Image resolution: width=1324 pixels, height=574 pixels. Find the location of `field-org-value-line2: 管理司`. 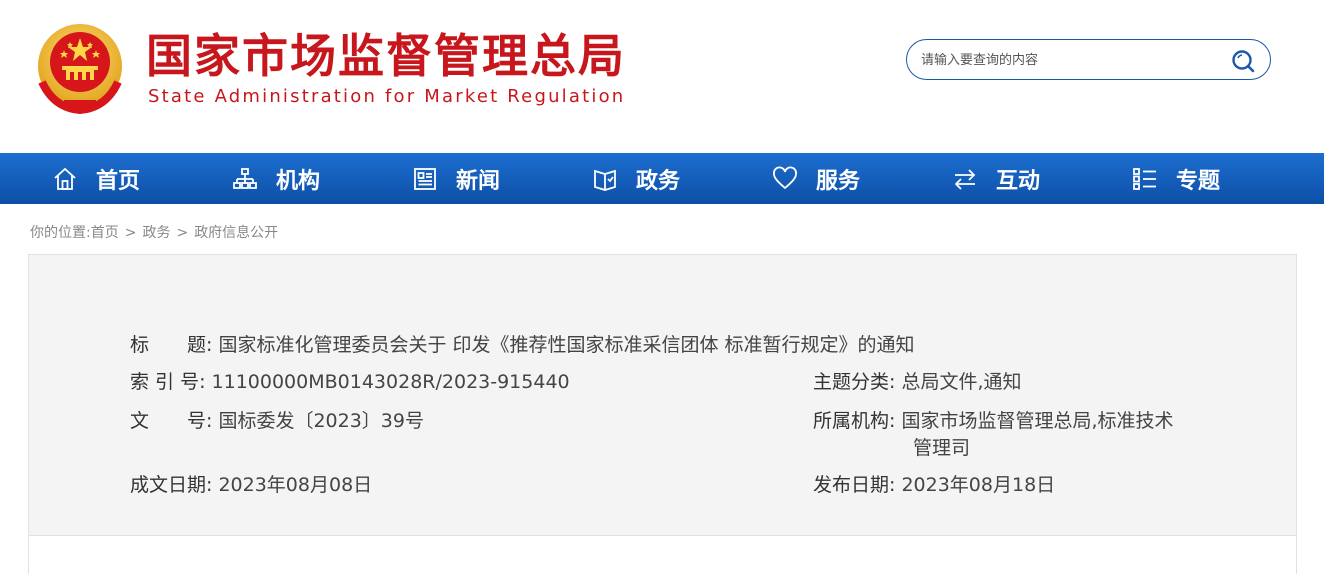

field-org-value-line2: 管理司 is located at coordinates (942, 448).